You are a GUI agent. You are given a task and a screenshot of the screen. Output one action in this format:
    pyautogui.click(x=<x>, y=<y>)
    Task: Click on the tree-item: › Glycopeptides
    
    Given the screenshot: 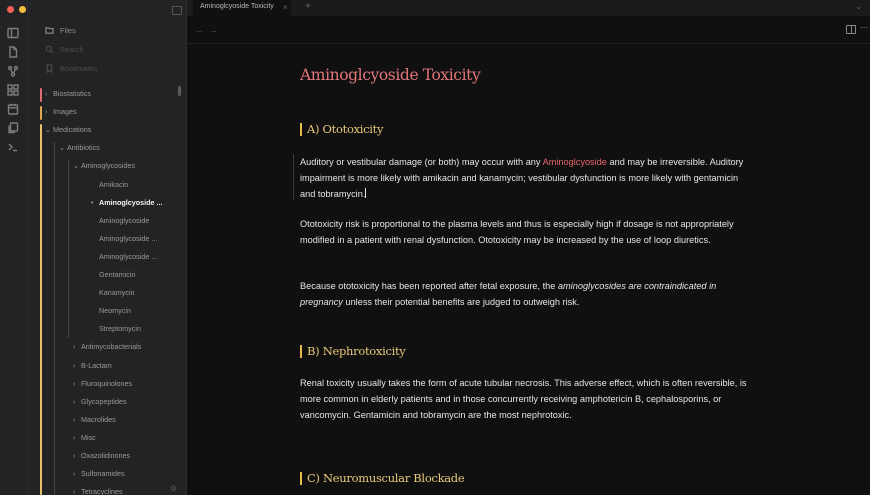 What is the action you would take?
    pyautogui.click(x=100, y=401)
    